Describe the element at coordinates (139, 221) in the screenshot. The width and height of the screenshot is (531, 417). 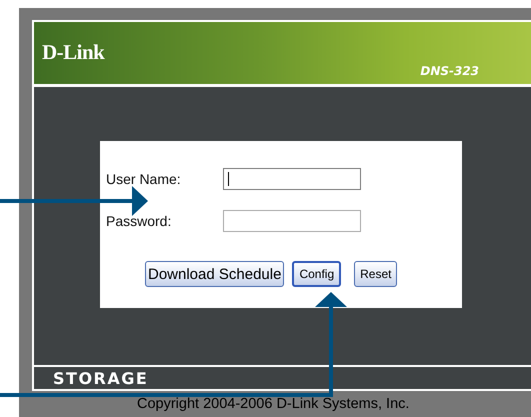
I see `field-label: Password:` at that location.